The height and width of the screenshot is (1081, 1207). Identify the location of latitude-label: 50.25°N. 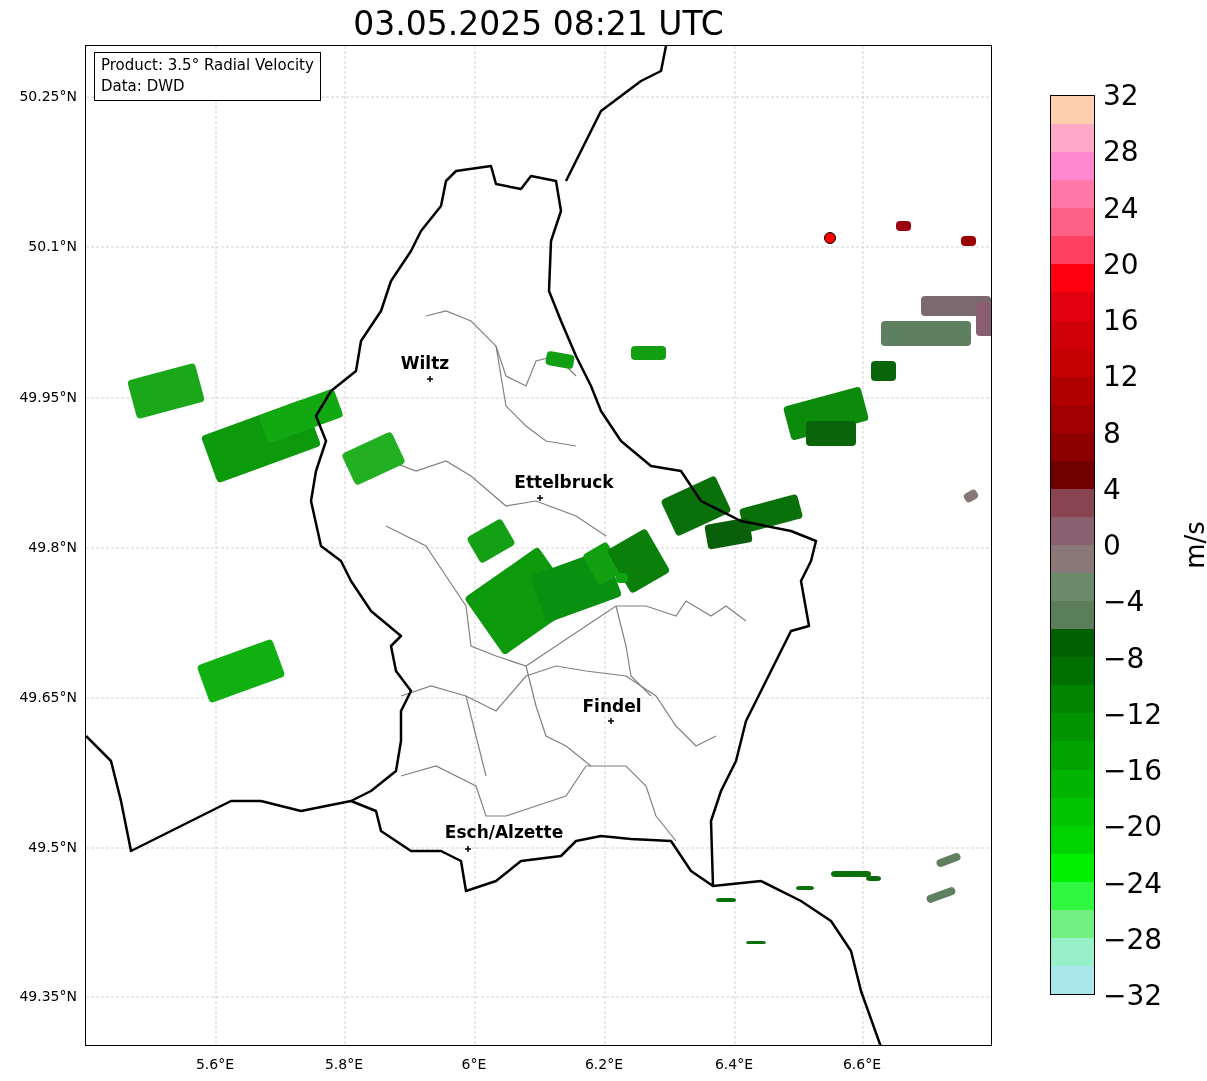
(48, 96).